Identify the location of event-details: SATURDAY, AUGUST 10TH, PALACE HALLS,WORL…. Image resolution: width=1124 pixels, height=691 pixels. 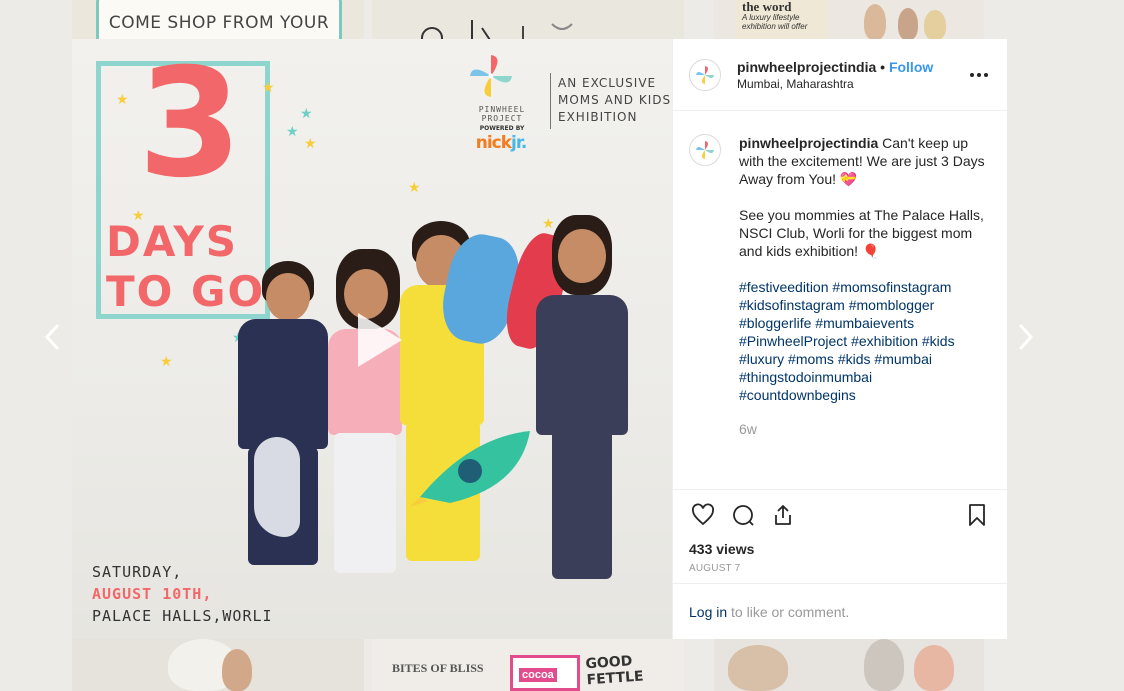
(182, 594).